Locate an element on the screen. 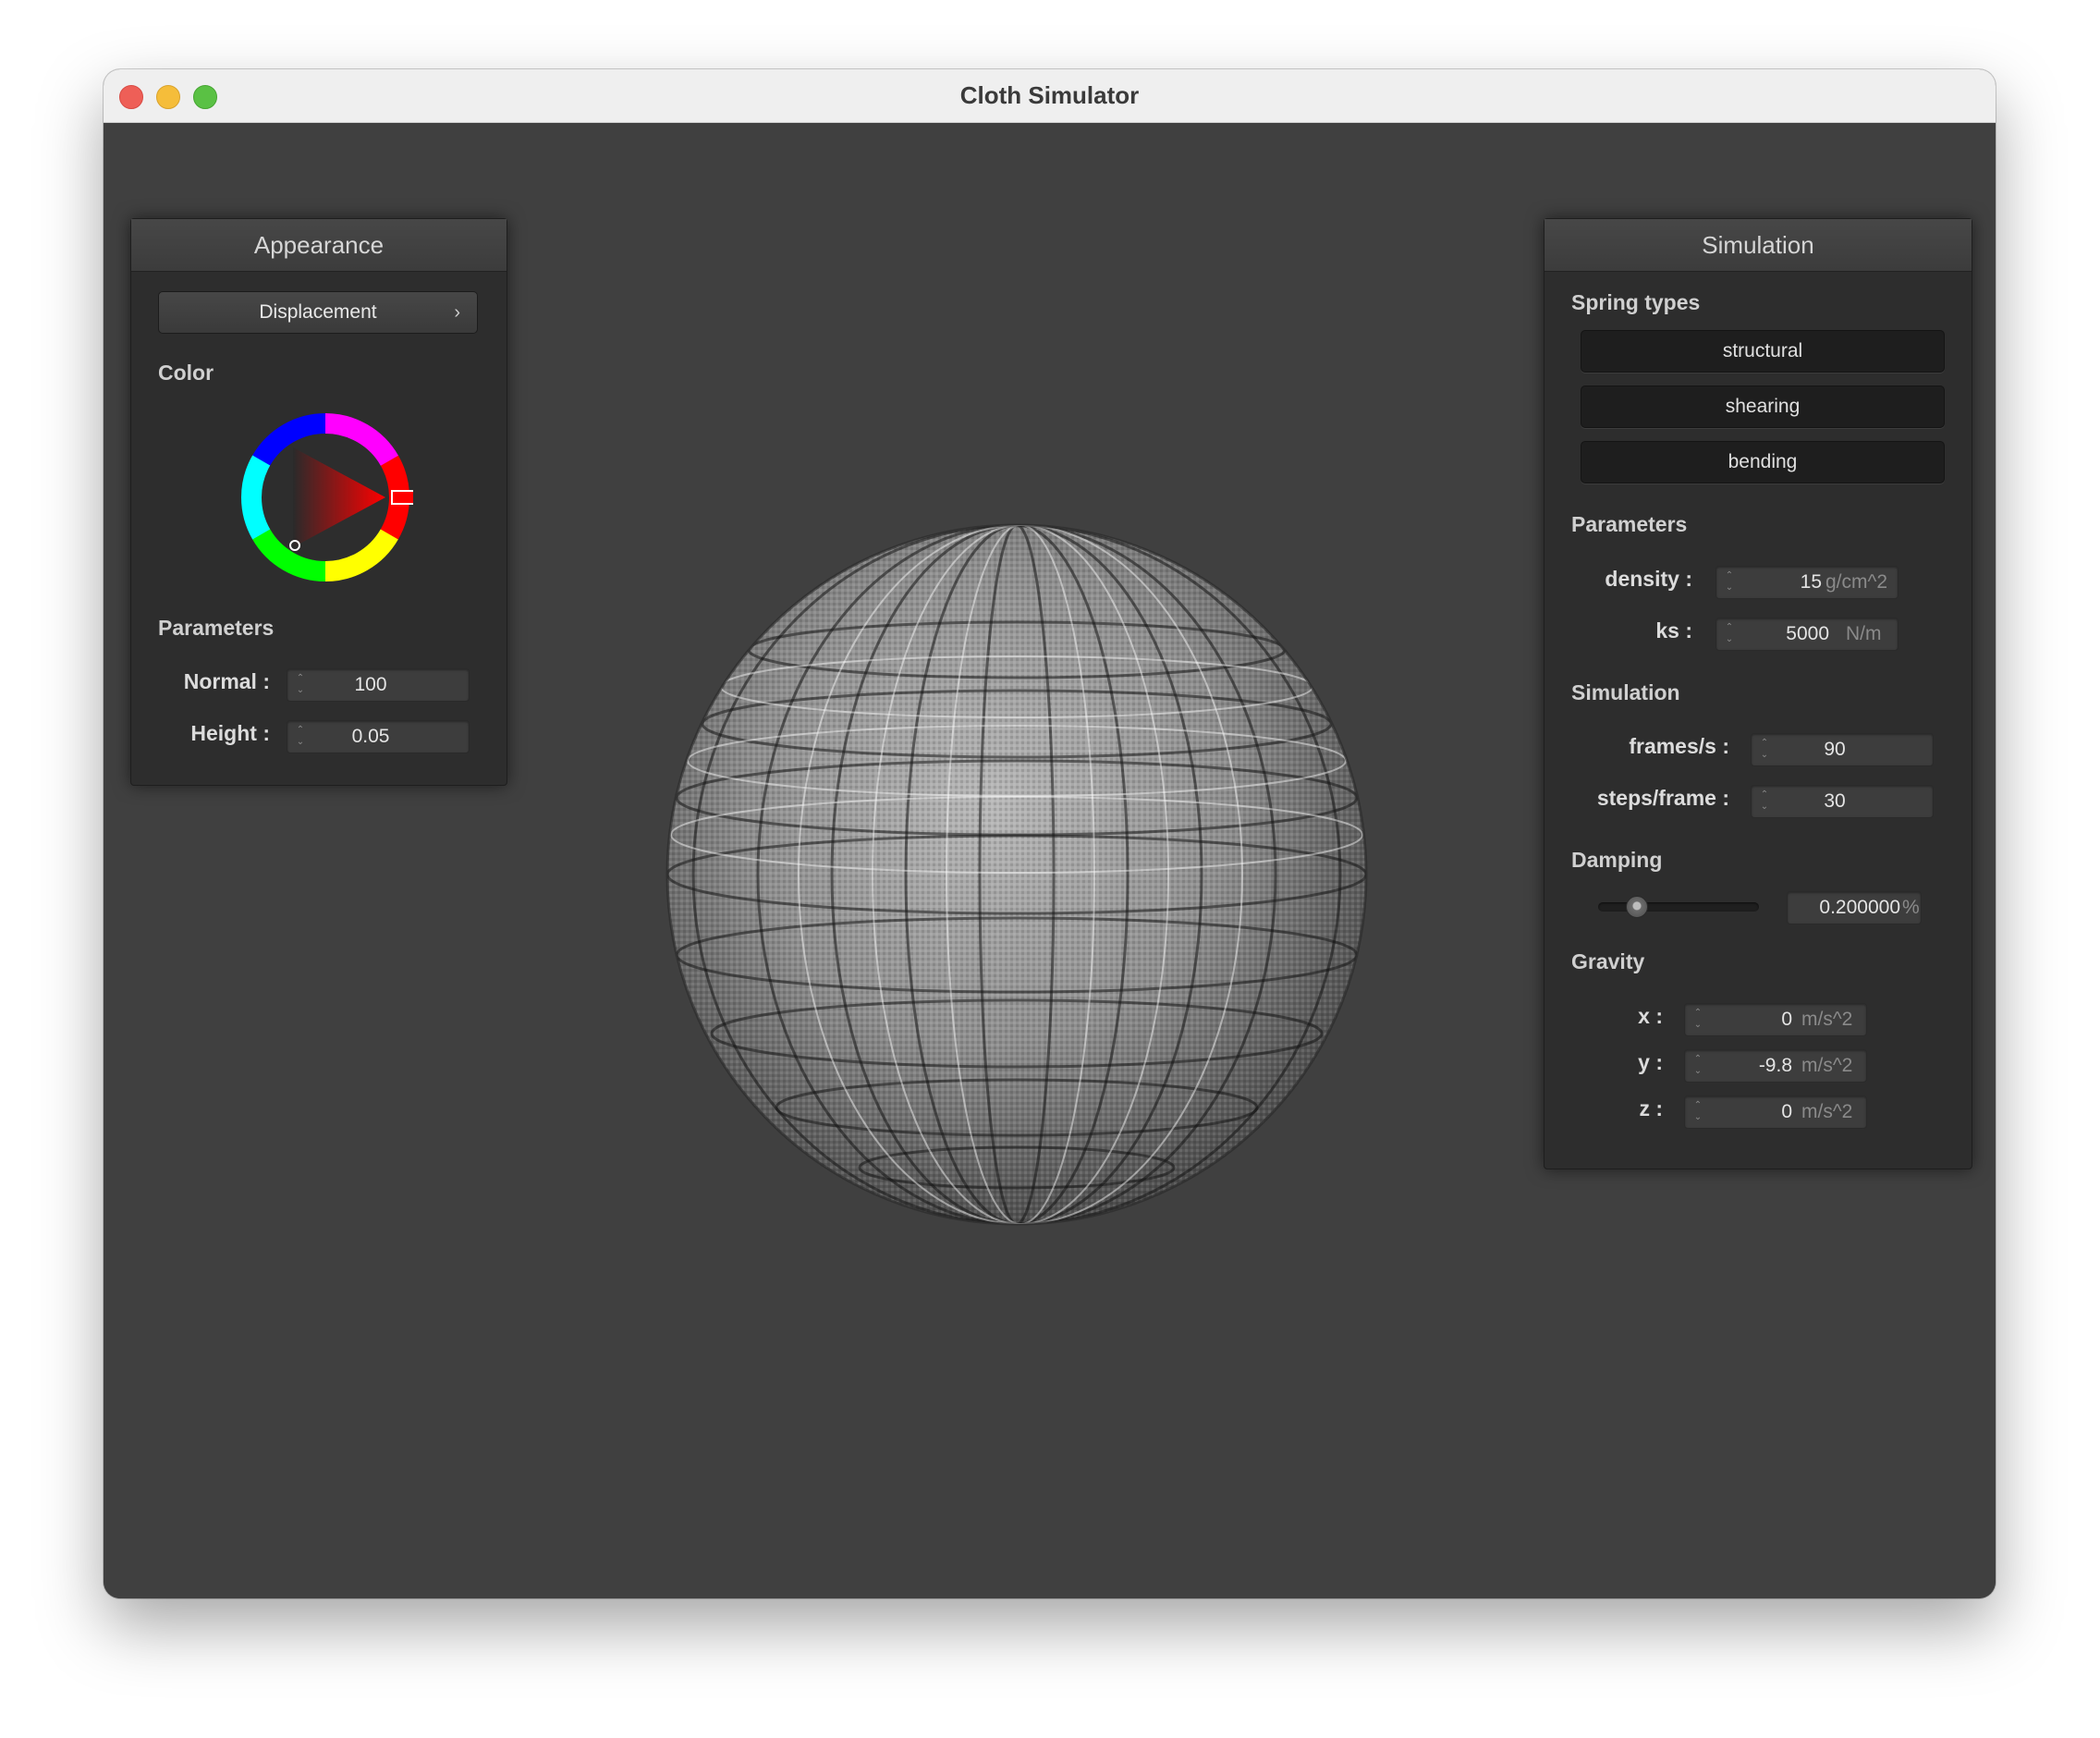  gravity-x-value: 0 is located at coordinates (1787, 1019).